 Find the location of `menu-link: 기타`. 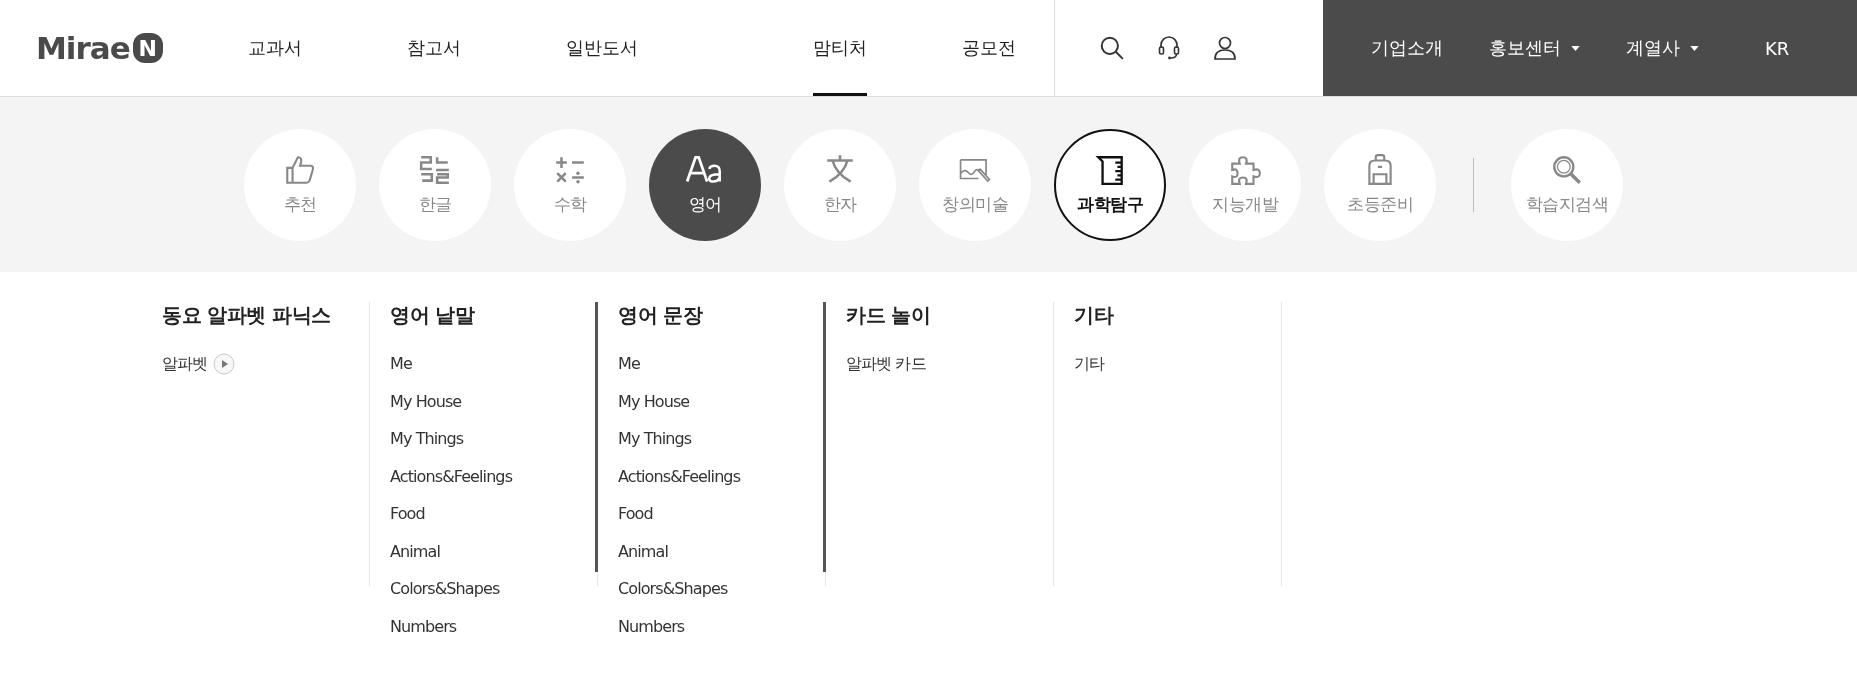

menu-link: 기타 is located at coordinates (1177, 363).